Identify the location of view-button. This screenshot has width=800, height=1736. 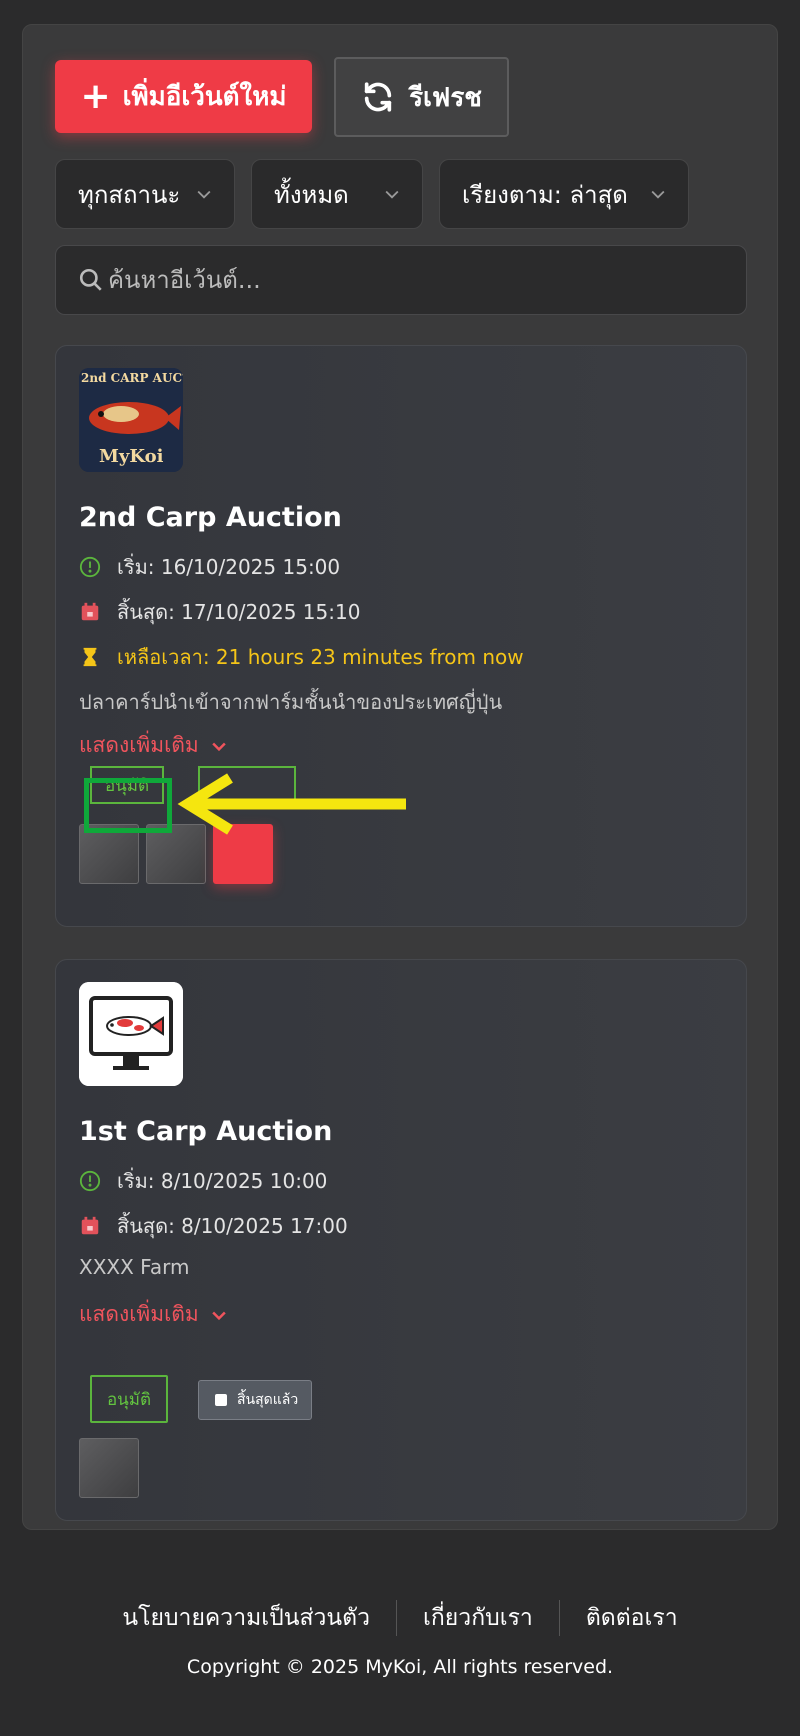
(109, 1468).